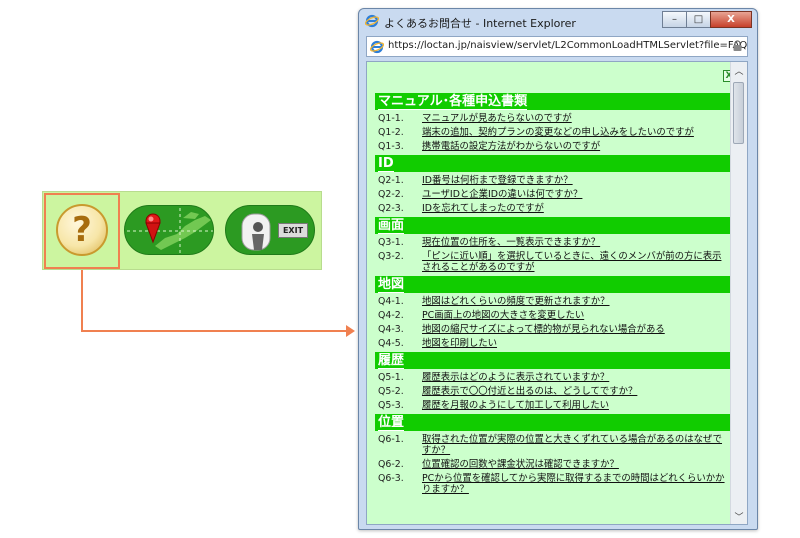 This screenshot has height=538, width=800. I want to click on section-header: 地図, so click(553, 284).